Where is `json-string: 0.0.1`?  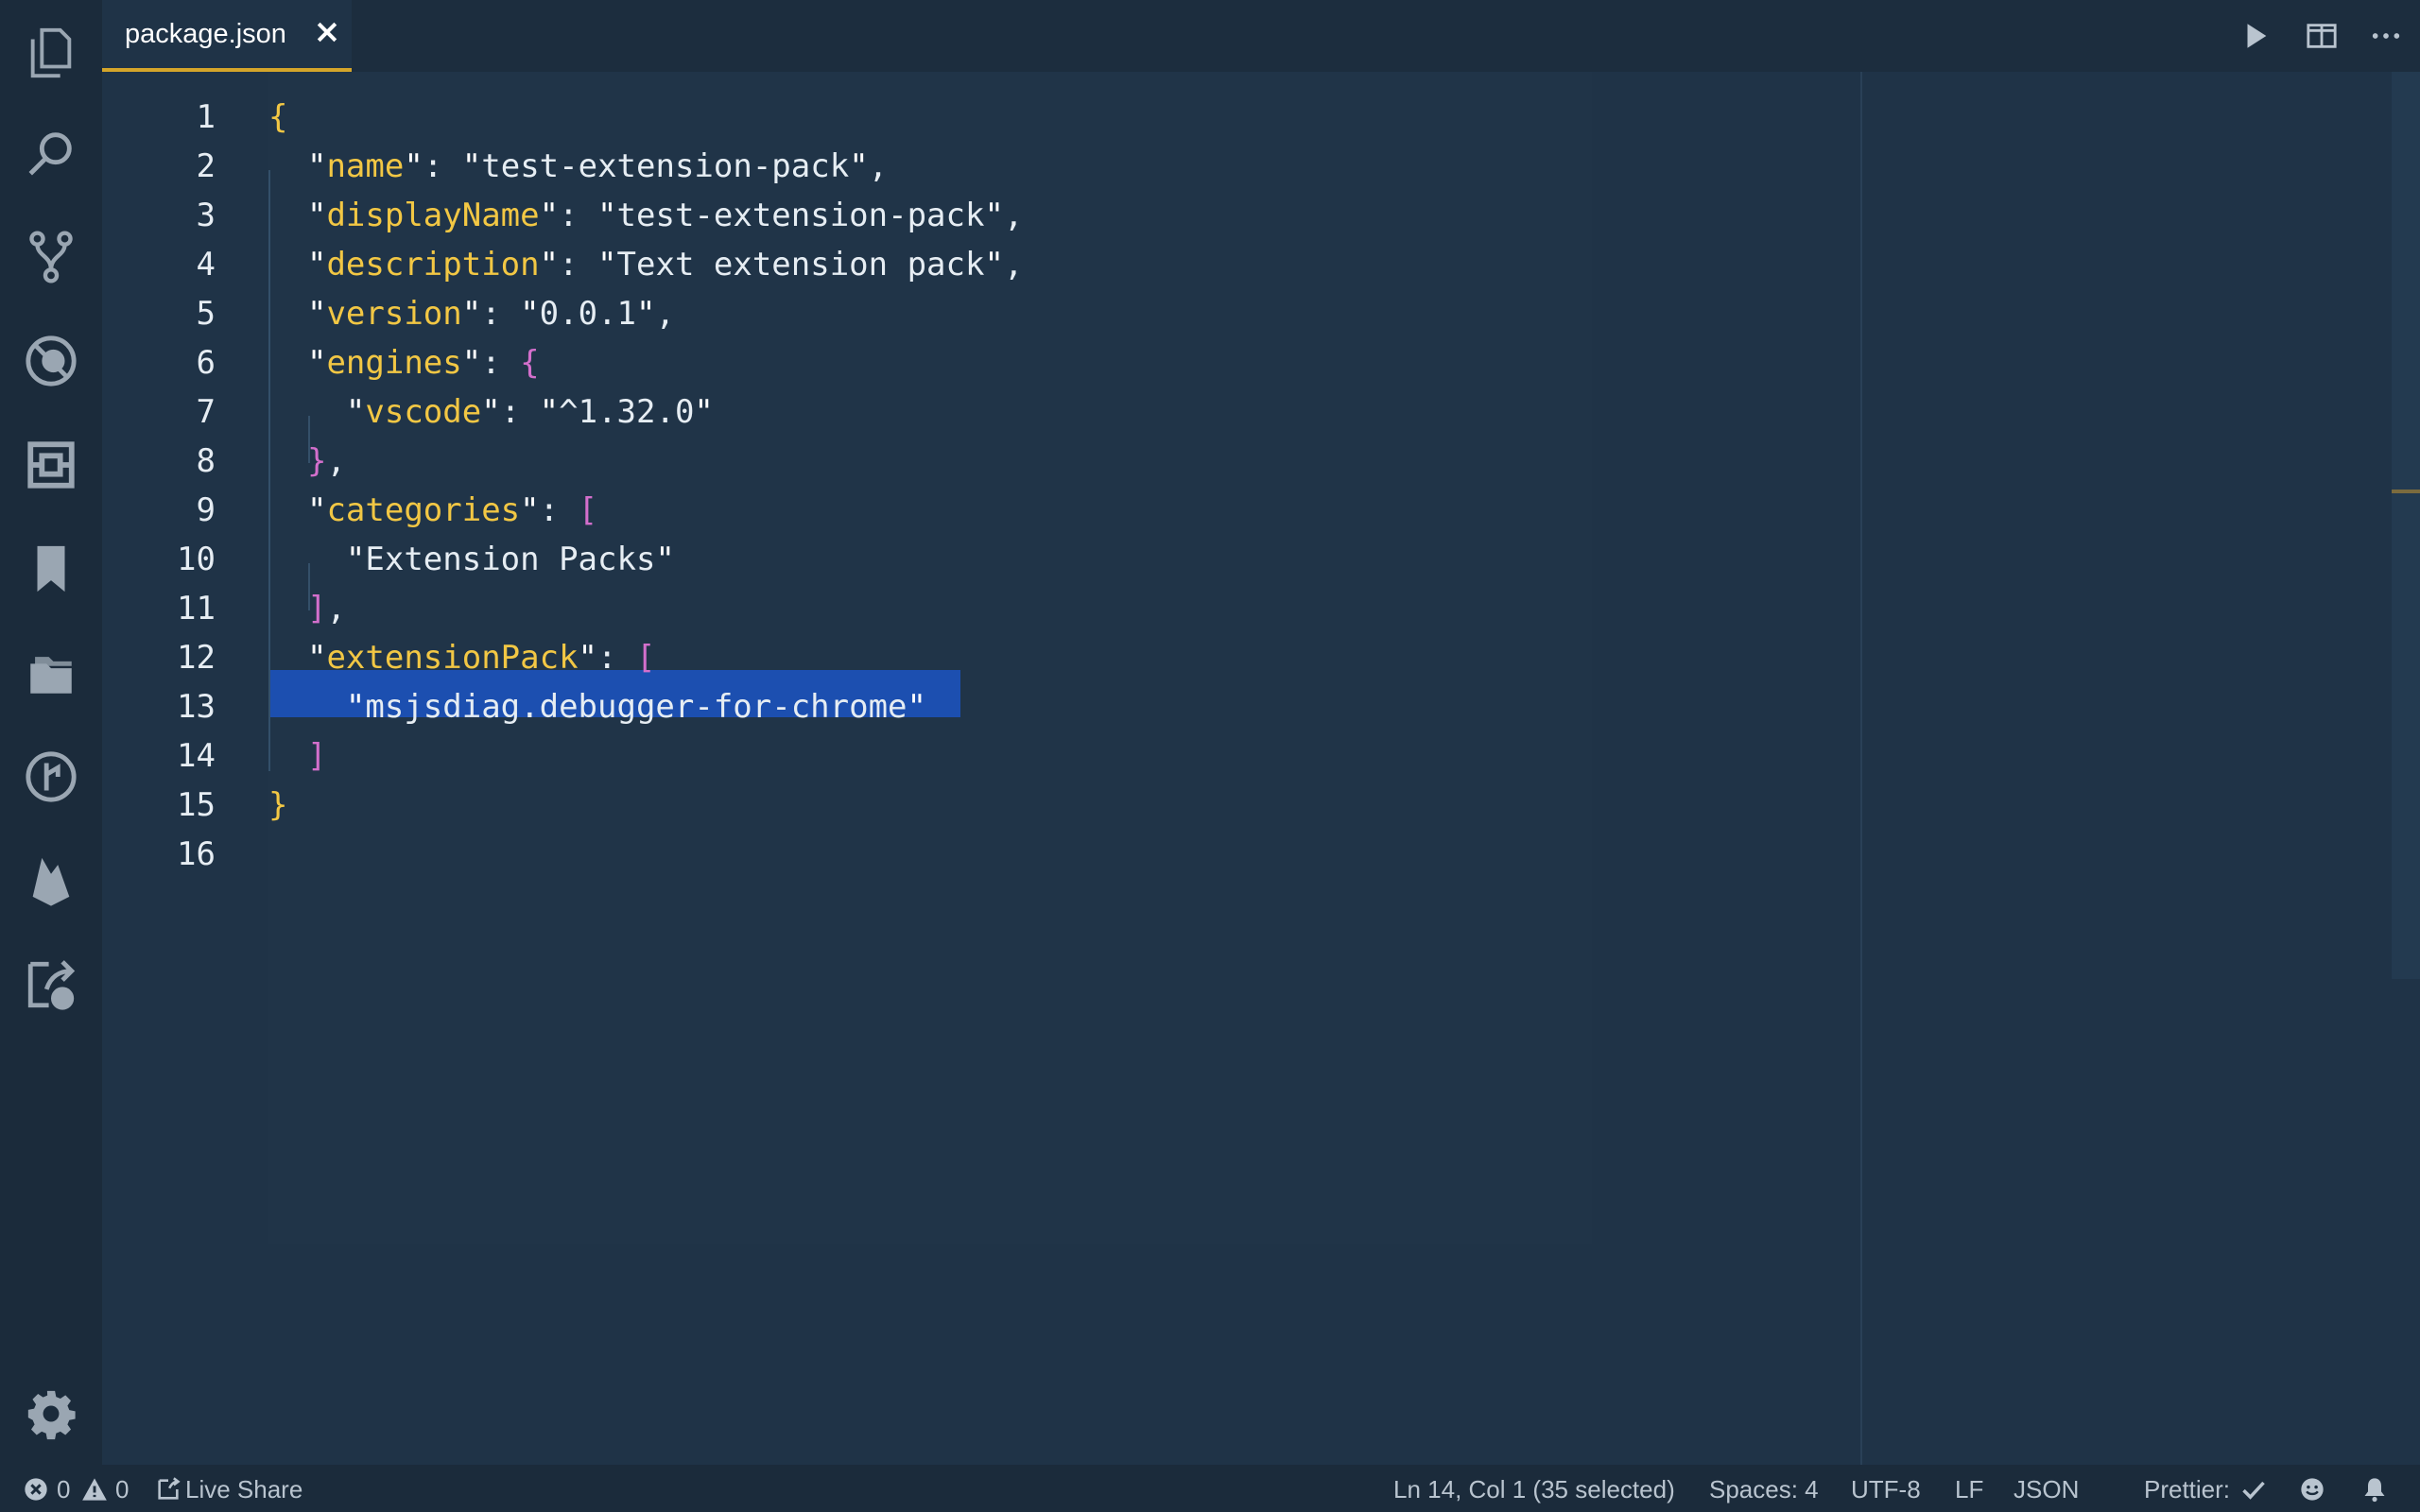
json-string: 0.0.1 is located at coordinates (588, 314).